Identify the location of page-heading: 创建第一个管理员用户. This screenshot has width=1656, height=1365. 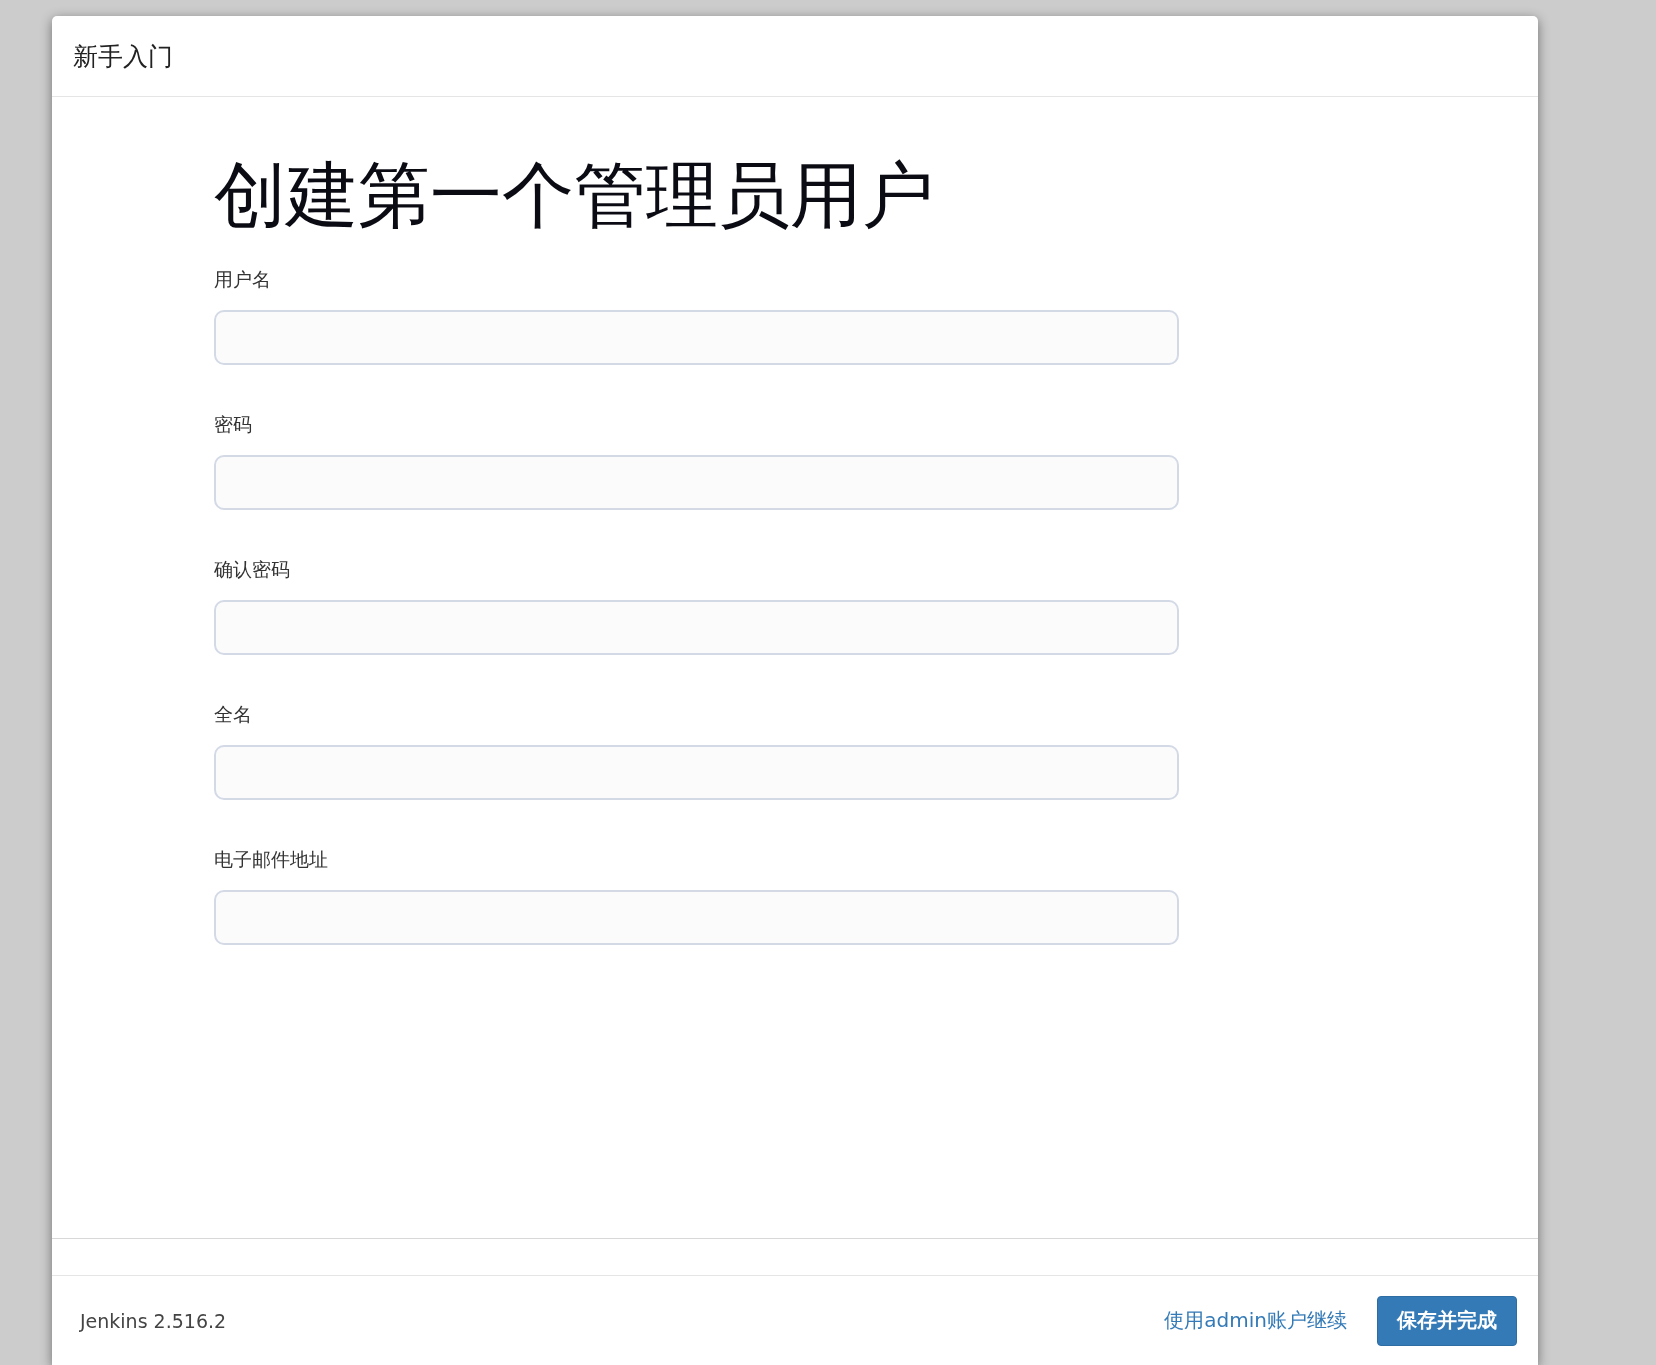
(574, 195).